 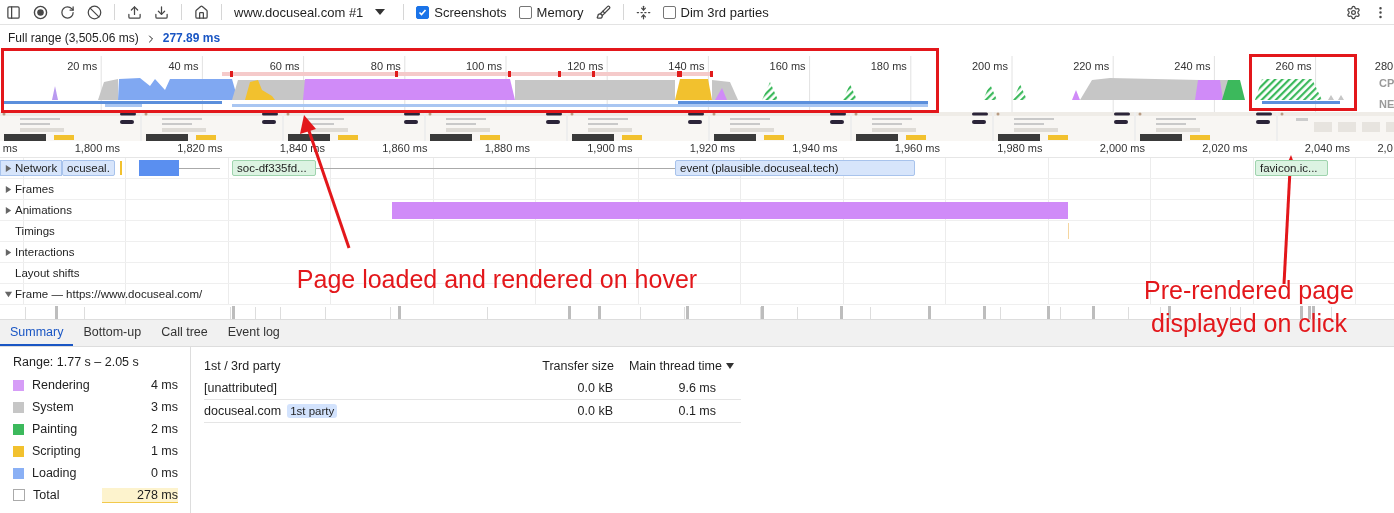 What do you see at coordinates (36, 210) in the screenshot?
I see `track-label: Animations` at bounding box center [36, 210].